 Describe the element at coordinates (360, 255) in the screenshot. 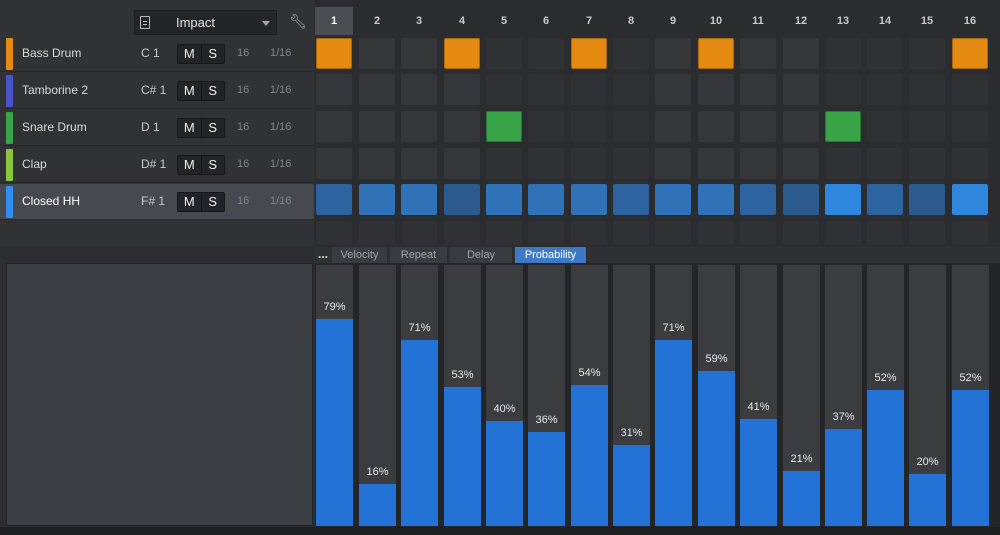

I see `tab-velocity: Velocity` at that location.